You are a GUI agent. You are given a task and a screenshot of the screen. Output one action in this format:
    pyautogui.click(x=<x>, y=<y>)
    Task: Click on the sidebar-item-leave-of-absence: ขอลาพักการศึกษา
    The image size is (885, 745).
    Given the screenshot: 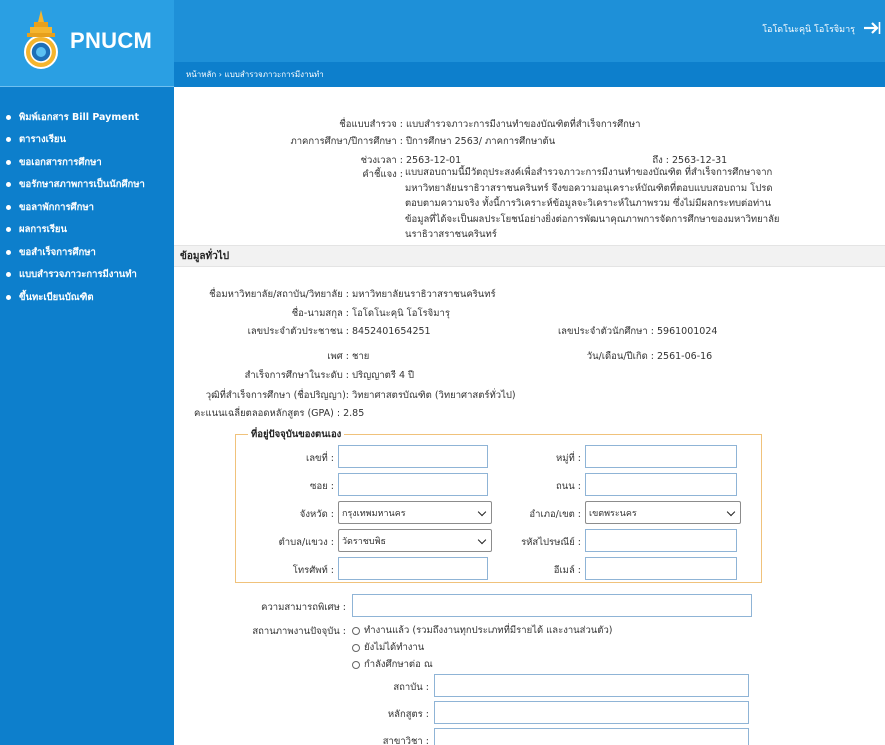 What is the action you would take?
    pyautogui.click(x=87, y=207)
    